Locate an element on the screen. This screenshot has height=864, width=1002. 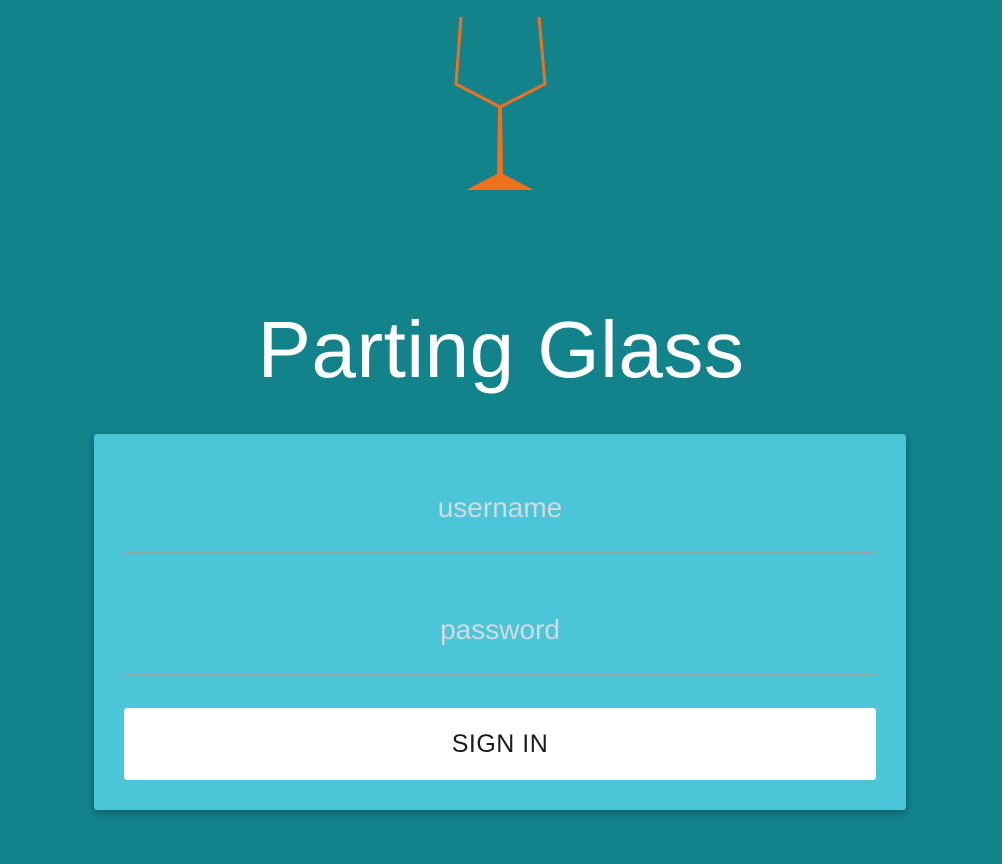
password-input is located at coordinates (500, 631).